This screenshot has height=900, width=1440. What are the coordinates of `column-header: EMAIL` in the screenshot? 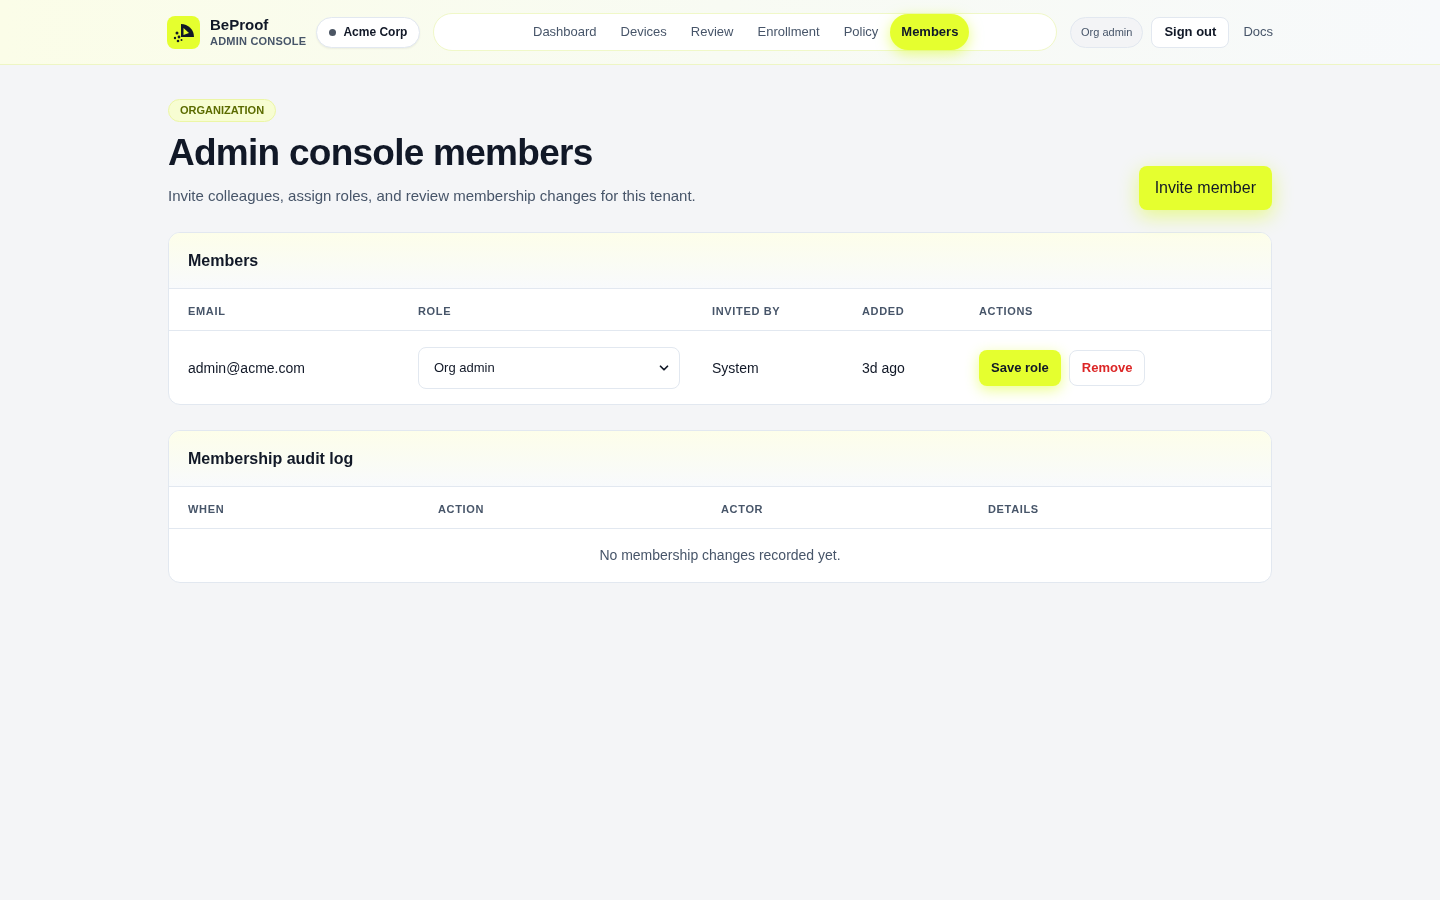 It's located at (207, 310).